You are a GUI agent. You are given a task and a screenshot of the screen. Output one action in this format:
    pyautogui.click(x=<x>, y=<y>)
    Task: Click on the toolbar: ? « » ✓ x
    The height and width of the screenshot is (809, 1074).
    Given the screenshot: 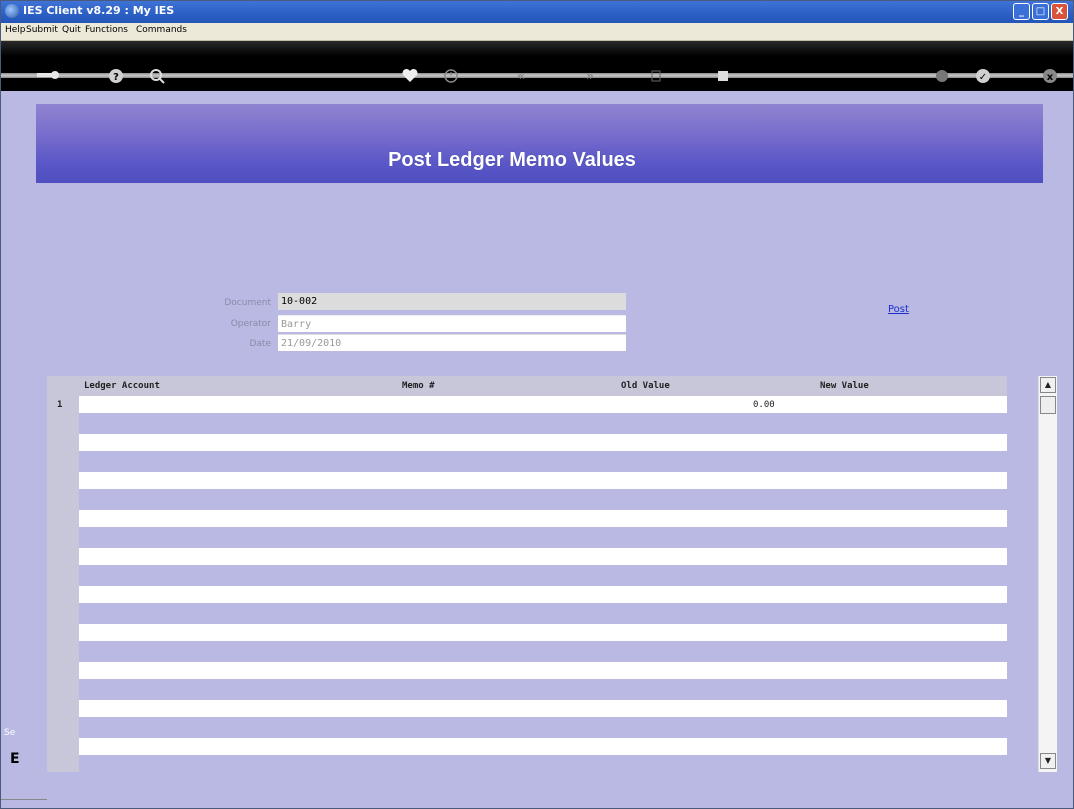 What is the action you would take?
    pyautogui.click(x=537, y=66)
    